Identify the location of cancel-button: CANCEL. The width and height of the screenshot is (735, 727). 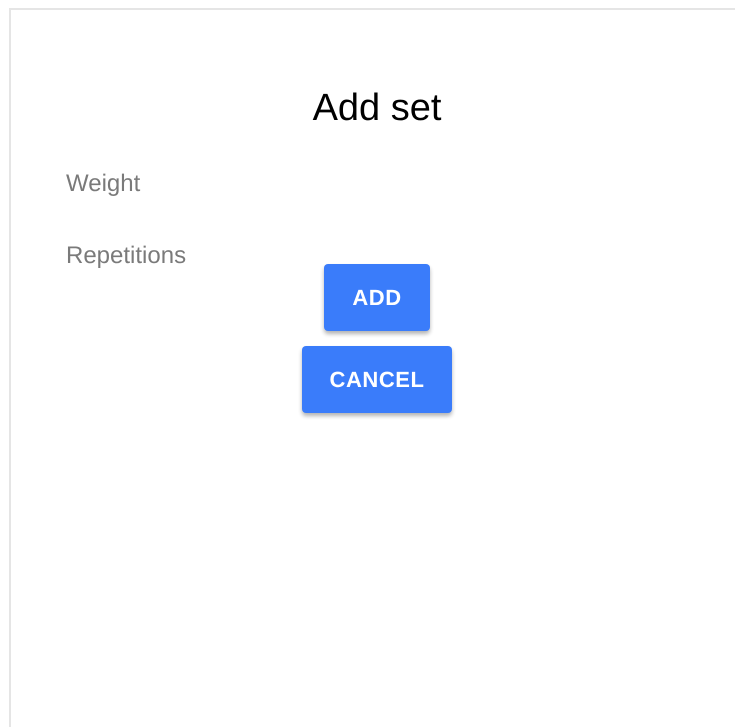
(377, 379).